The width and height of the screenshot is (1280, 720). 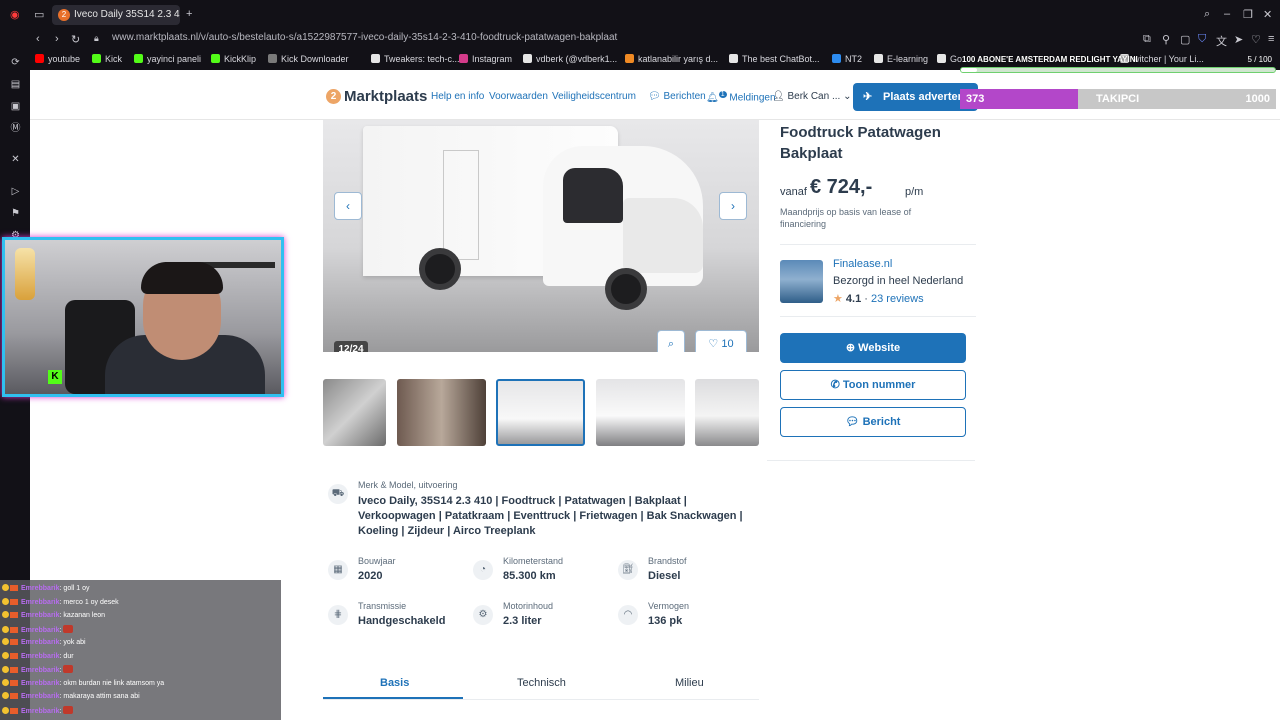 What do you see at coordinates (594, 96) in the screenshot?
I see `nav-safety-link: Veiligheidscentrum` at bounding box center [594, 96].